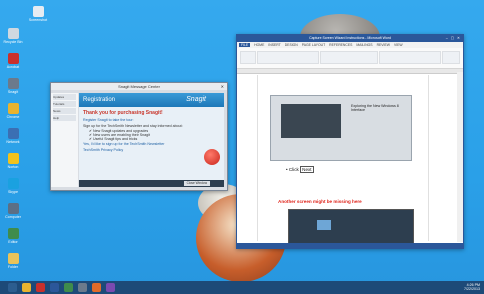  Describe the element at coordinates (453, 38) in the screenshot. I see `window-controls: ‒ ▢ ✕` at that location.